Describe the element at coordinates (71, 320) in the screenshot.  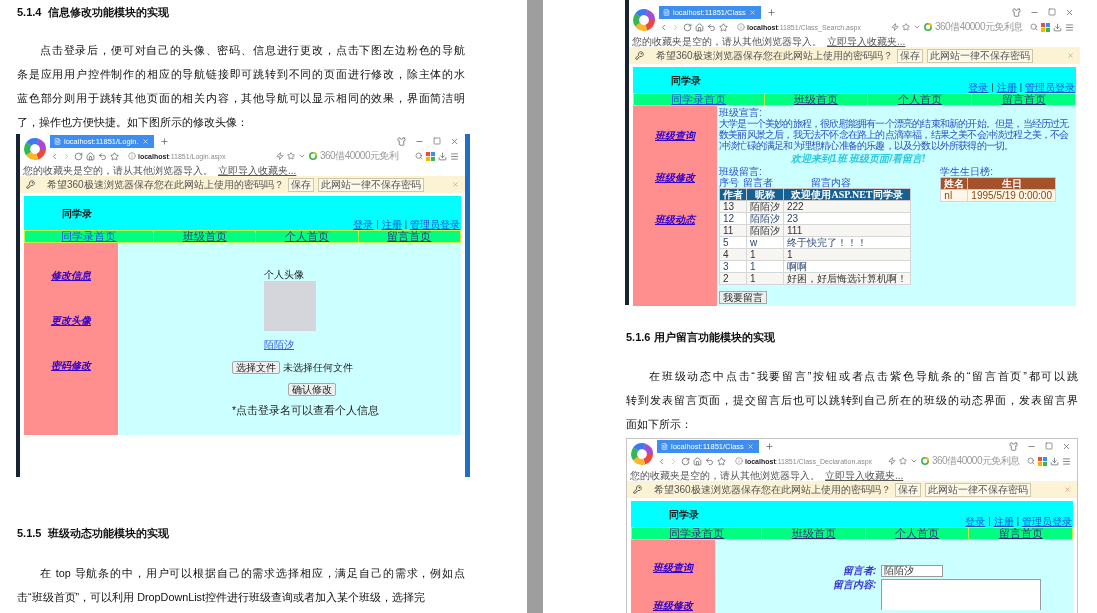
I see `side-nav-link: 更改头像` at that location.